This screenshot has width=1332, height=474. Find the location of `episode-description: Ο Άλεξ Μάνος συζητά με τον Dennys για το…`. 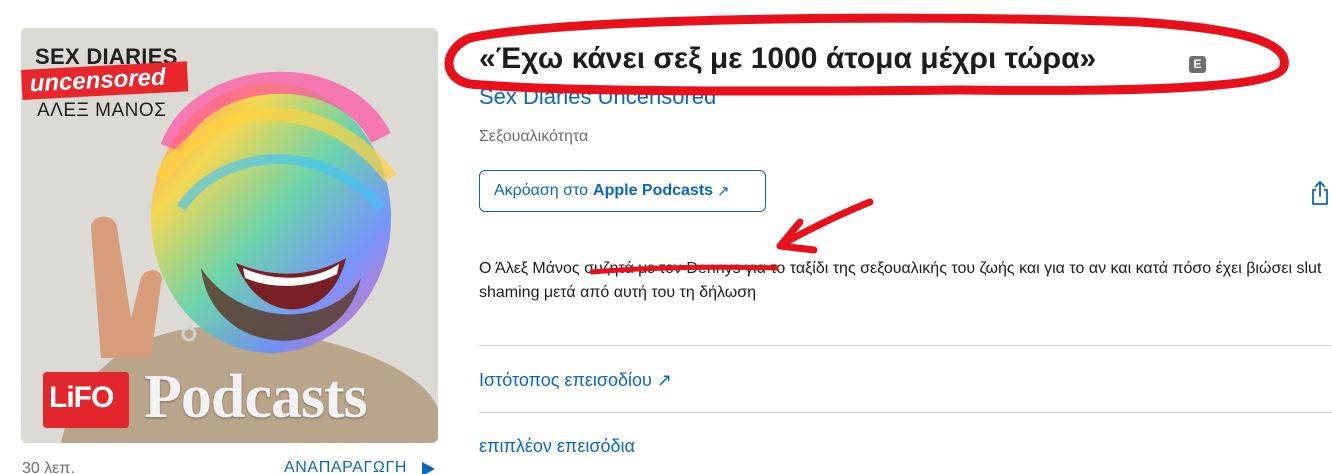

episode-description: Ο Άλεξ Μάνος συζητά με τον Dennys για το… is located at coordinates (900, 280).